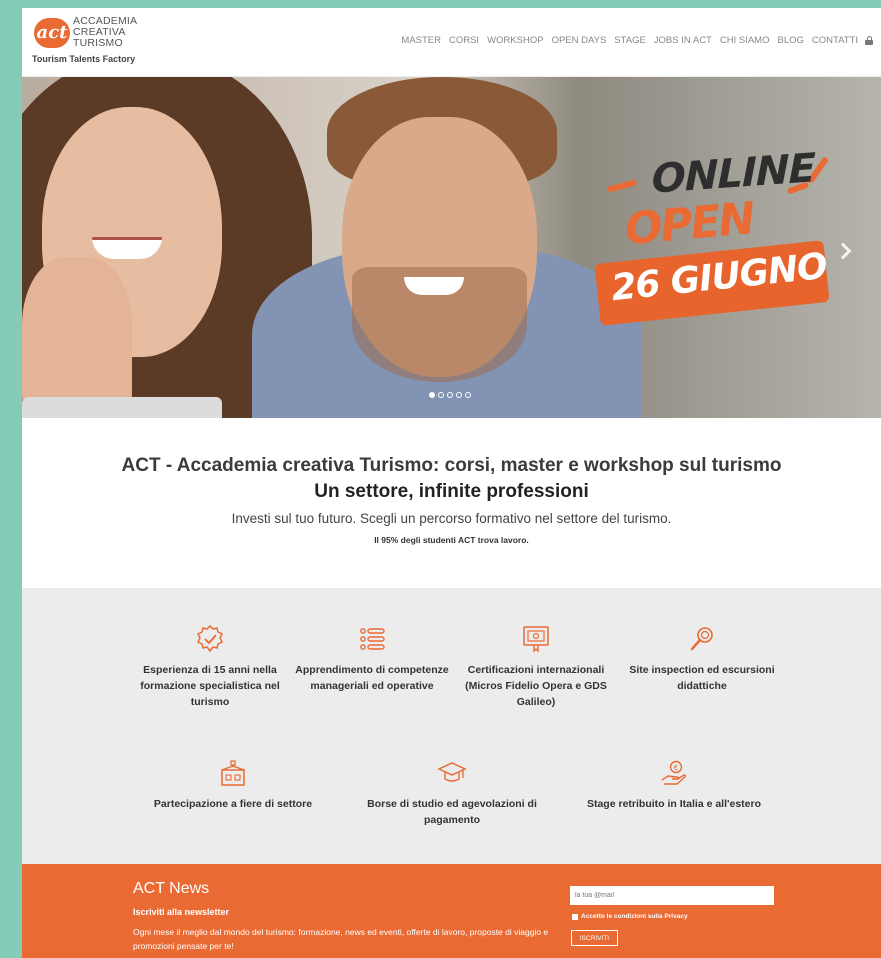 The width and height of the screenshot is (881, 958). What do you see at coordinates (233, 773) in the screenshot?
I see `fair-stand-icon` at bounding box center [233, 773].